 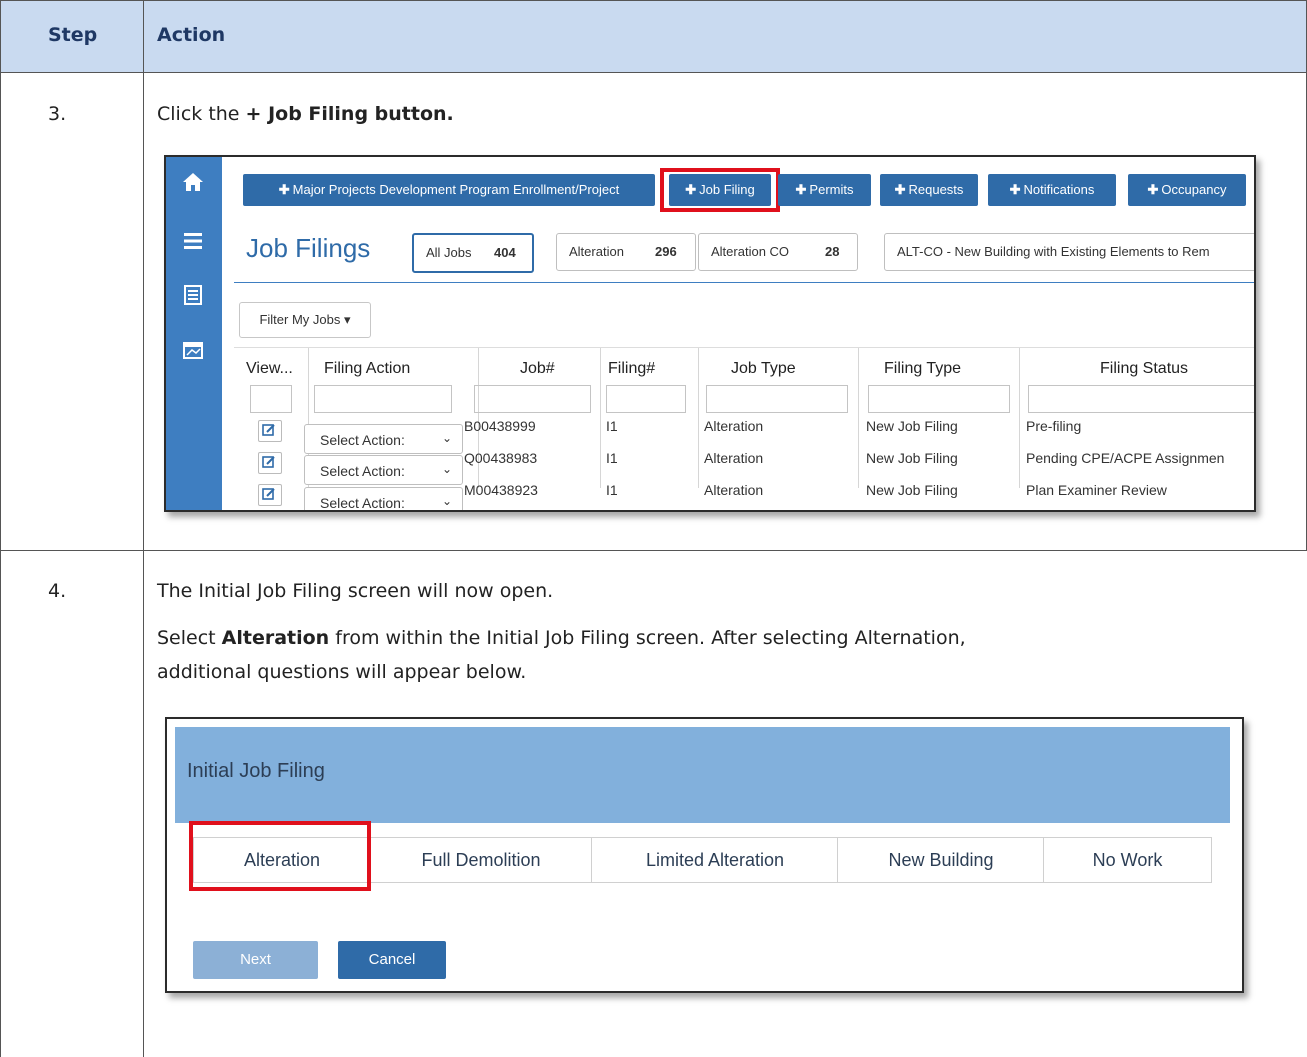 I want to click on option-no-work: No Work, so click(x=1127, y=860).